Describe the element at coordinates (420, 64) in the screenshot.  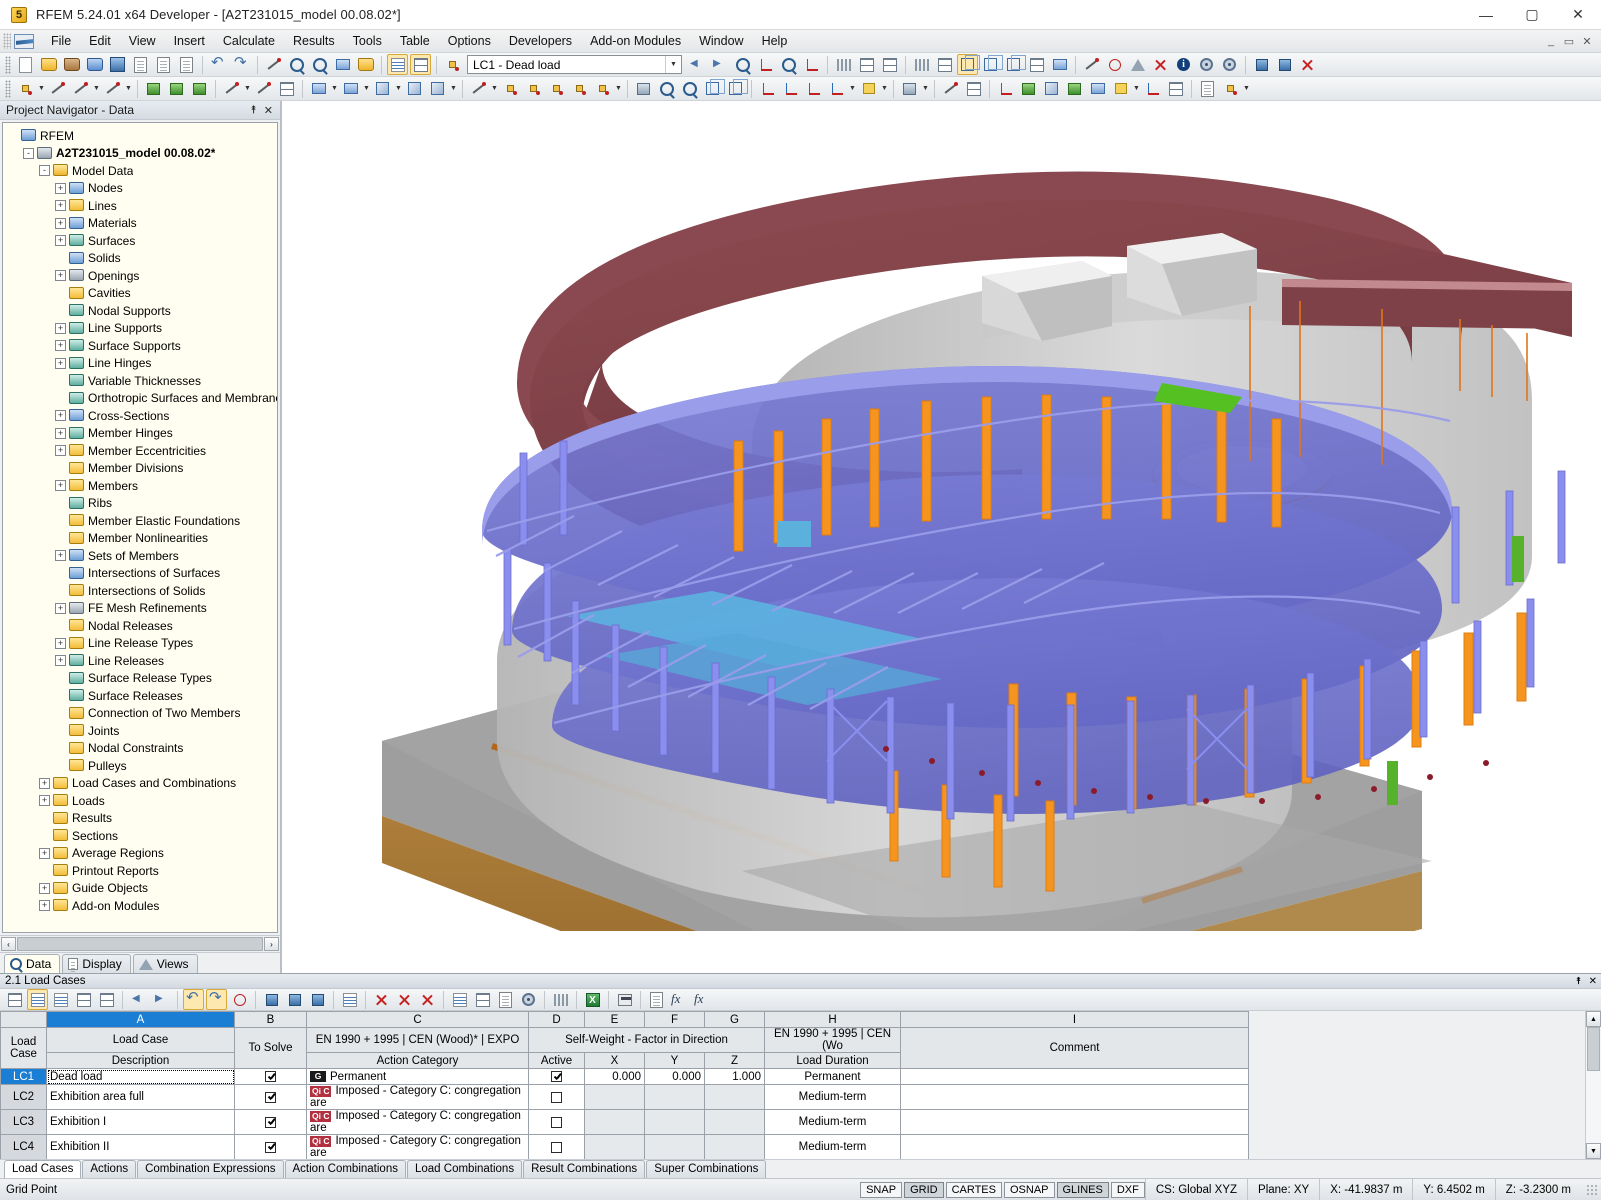
I see `show-grid-table-button` at that location.